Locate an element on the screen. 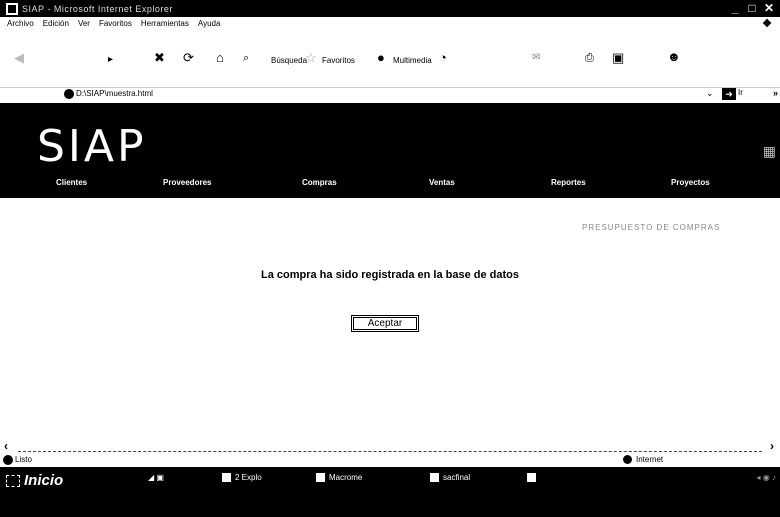  mail-icon: ✉ is located at coordinates (536, 57).